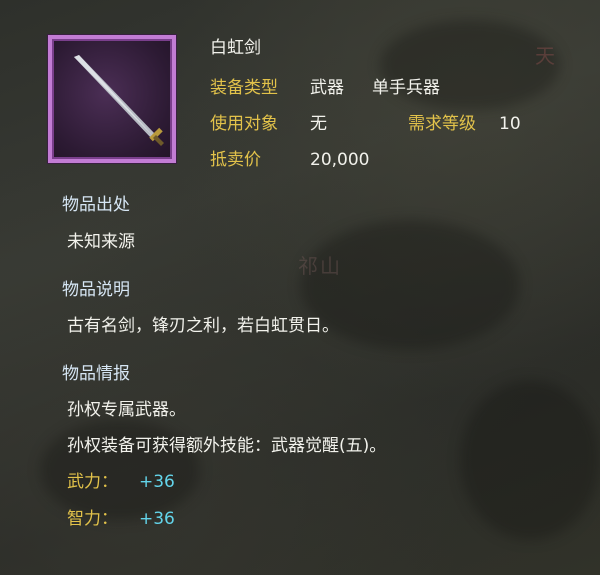 The height and width of the screenshot is (575, 600). Describe the element at coordinates (126, 410) in the screenshot. I see `info-line-1: 孙权专属武器。` at that location.